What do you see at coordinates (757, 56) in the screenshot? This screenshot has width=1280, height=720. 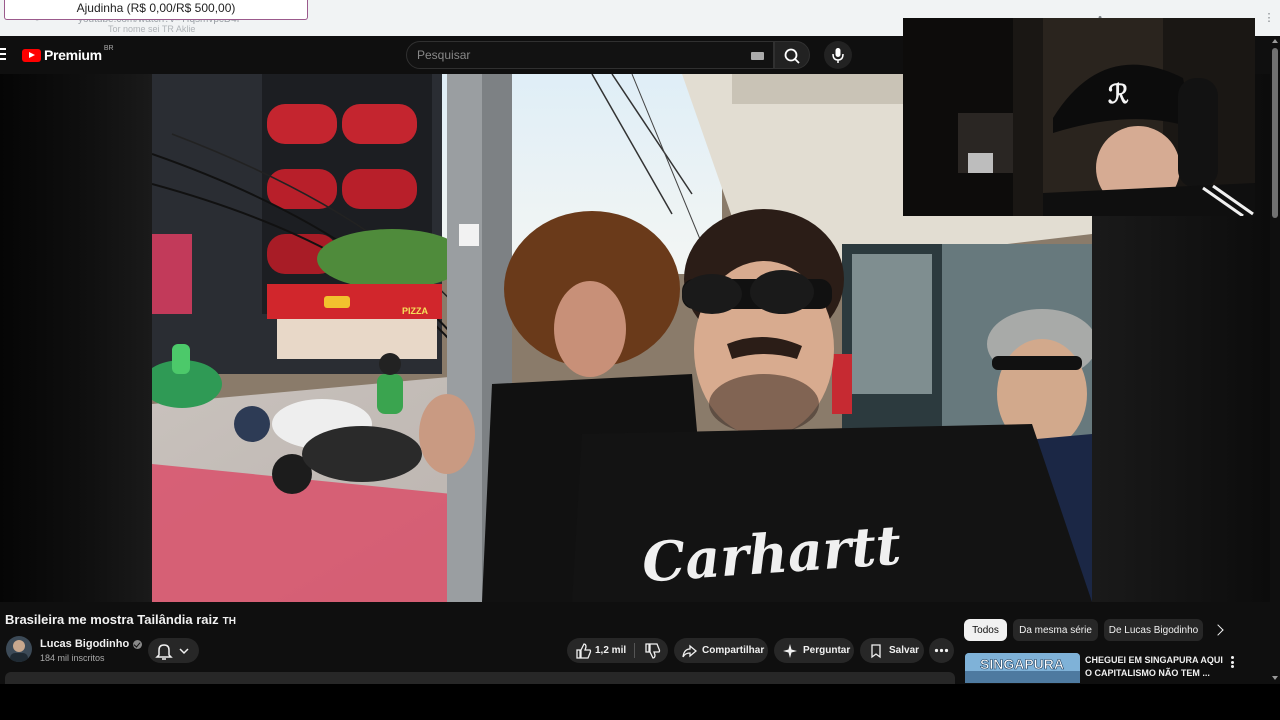 I see `keyboard-icon` at bounding box center [757, 56].